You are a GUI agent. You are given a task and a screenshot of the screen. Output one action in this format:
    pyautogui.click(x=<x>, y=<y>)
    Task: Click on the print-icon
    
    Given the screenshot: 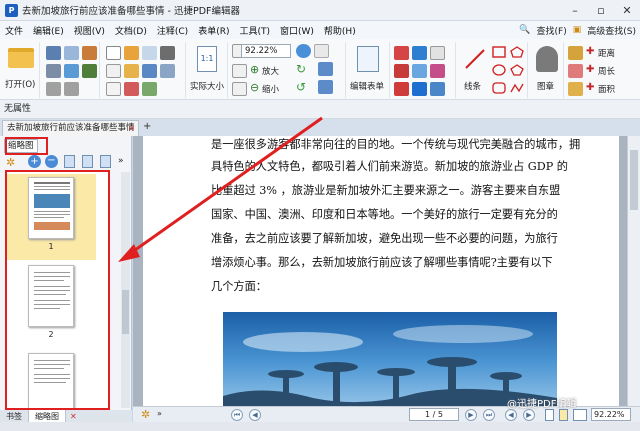 What is the action you would take?
    pyautogui.click(x=53, y=71)
    